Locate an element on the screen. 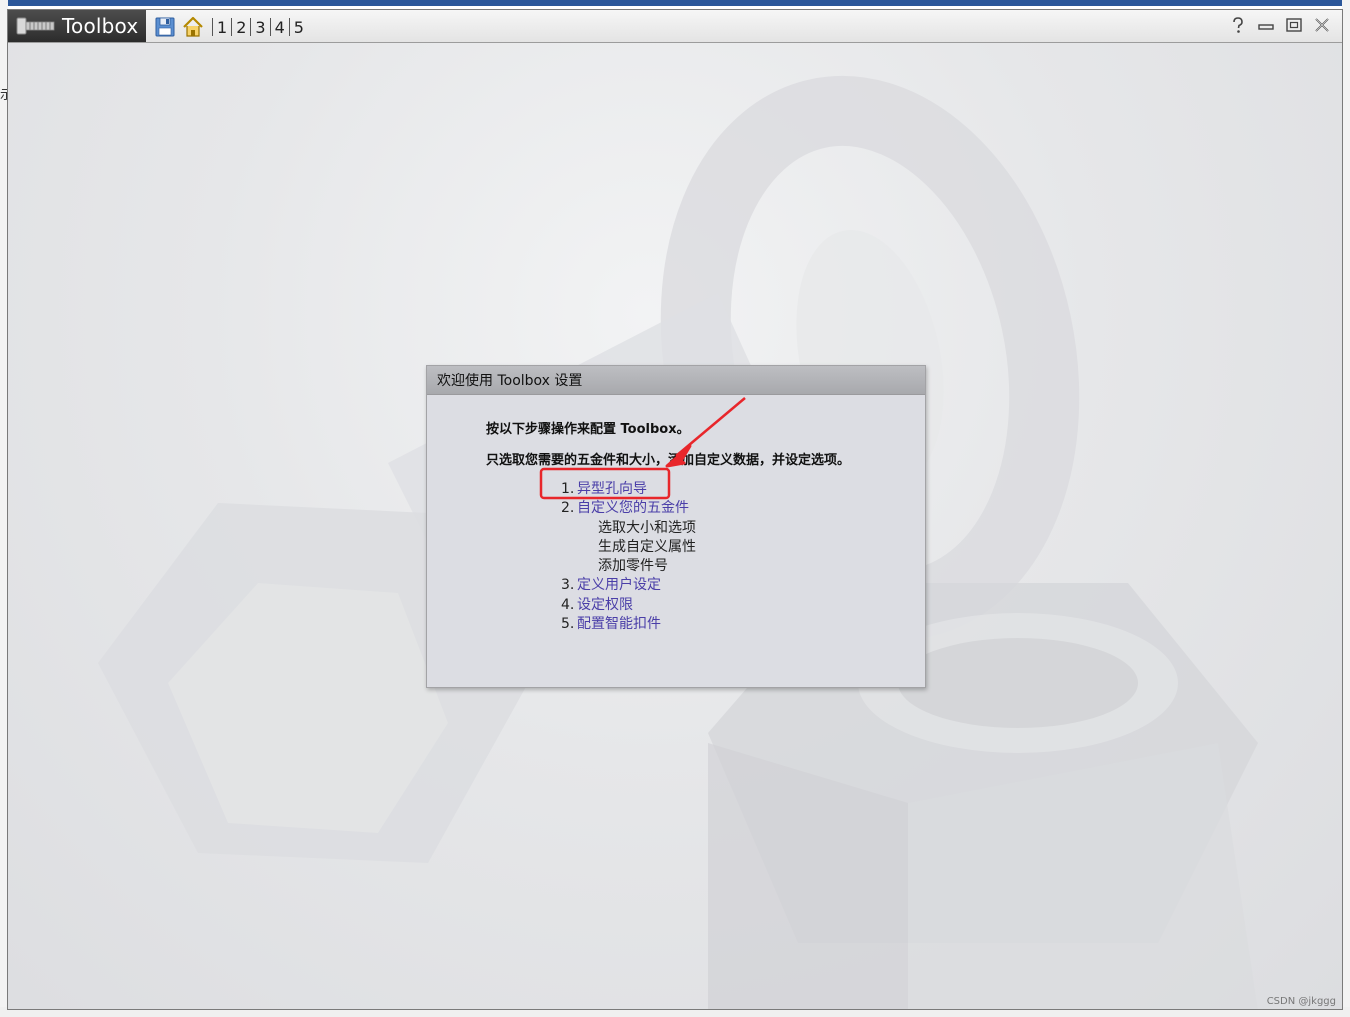 The image size is (1350, 1017). window-title: Toolbox is located at coordinates (100, 26).